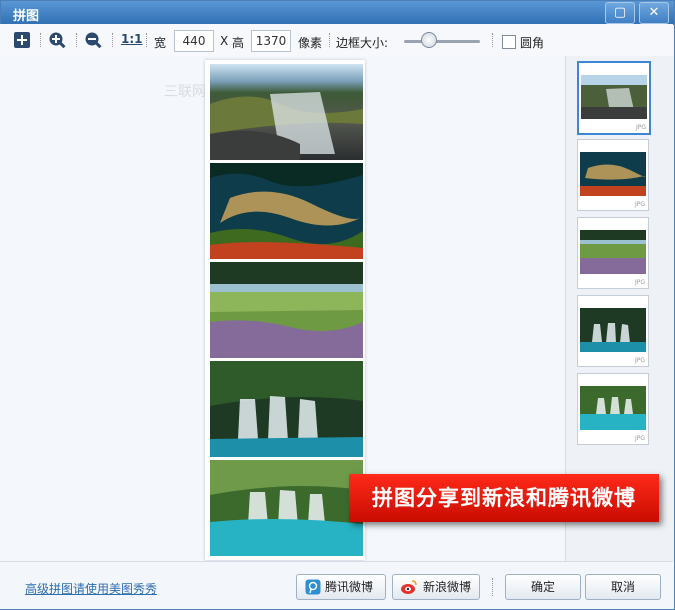  What do you see at coordinates (313, 587) in the screenshot?
I see `tencent-weibo-icon` at bounding box center [313, 587].